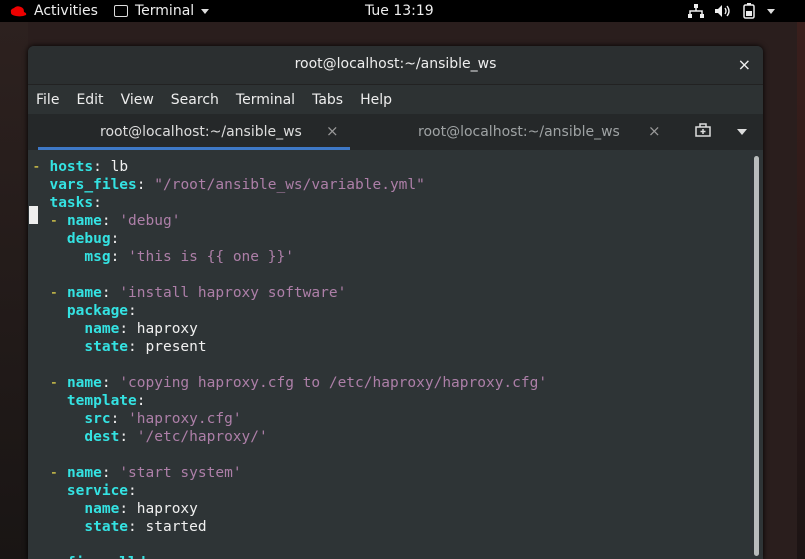  What do you see at coordinates (106, 557) in the screenshot?
I see `terminal-text: firewalld` at bounding box center [106, 557].